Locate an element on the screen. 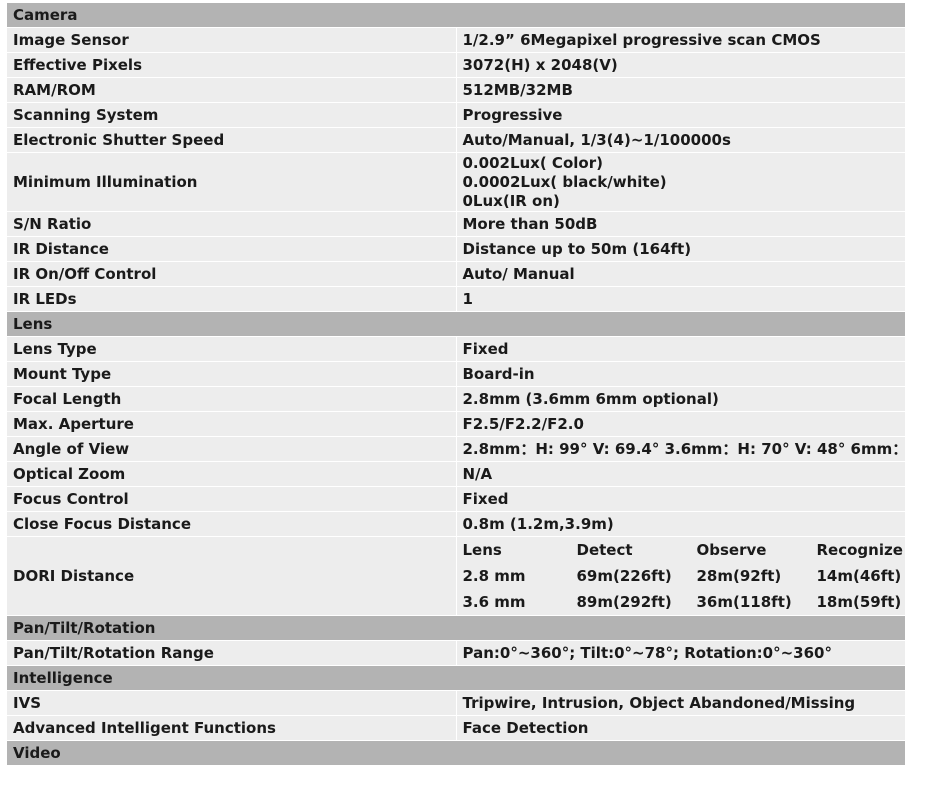 The image size is (936, 796). section-header-intelligence: Intelligence is located at coordinates (456, 678).